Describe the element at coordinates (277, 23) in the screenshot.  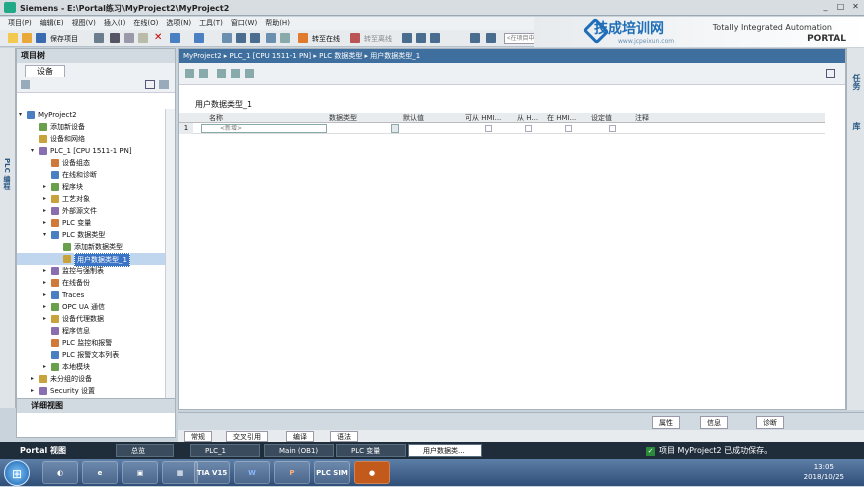
I see `menu-item: 帮助(H)` at that location.